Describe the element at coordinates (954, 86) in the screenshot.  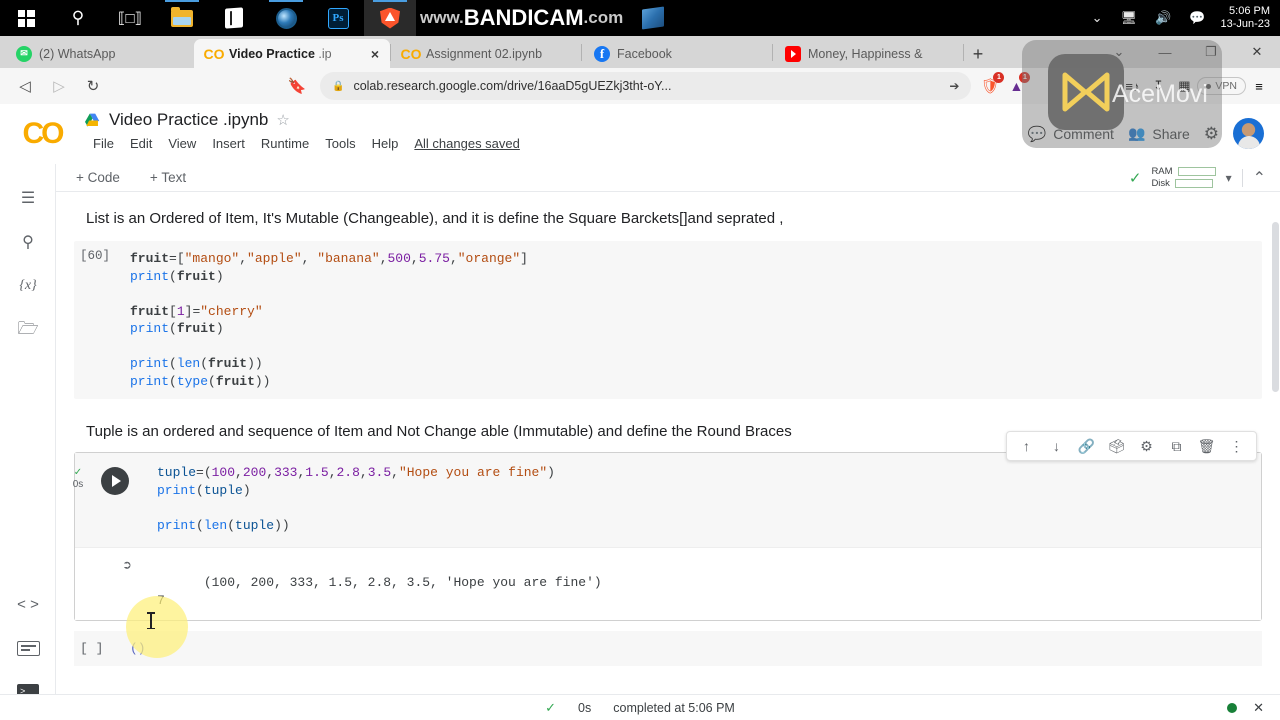
I see `share-icon: ➔` at that location.